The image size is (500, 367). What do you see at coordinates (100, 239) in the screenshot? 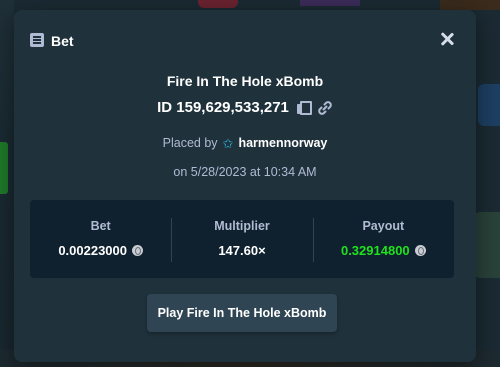
I see `stat-bet: Bet 0.00223000` at bounding box center [100, 239].